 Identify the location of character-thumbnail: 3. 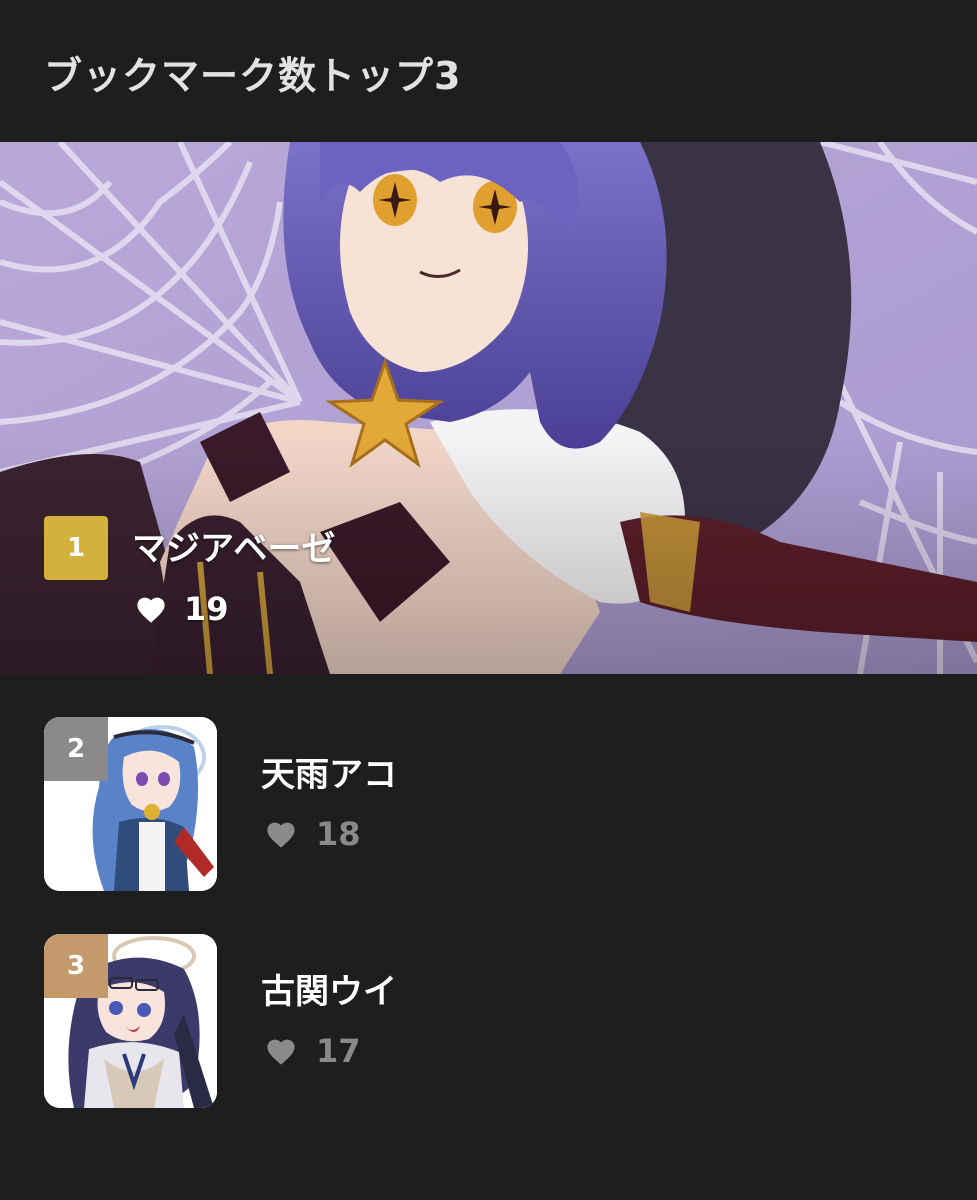
(130, 1021).